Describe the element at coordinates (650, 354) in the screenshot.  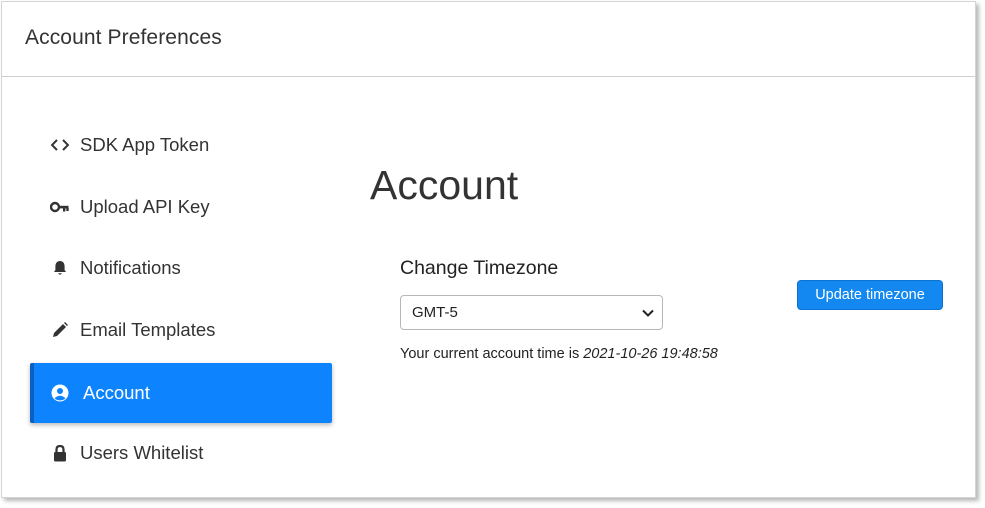
I see `current-time-value: 2021-10-26 19:48:58` at that location.